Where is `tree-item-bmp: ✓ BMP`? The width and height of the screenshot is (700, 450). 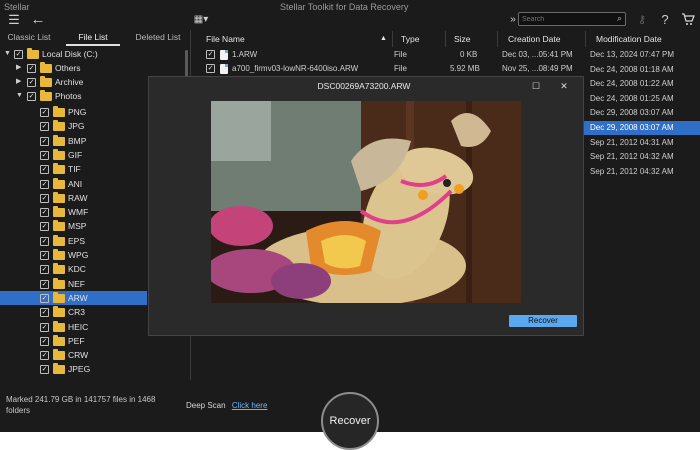
tree-item-bmp: ✓ BMP is located at coordinates (73, 141).